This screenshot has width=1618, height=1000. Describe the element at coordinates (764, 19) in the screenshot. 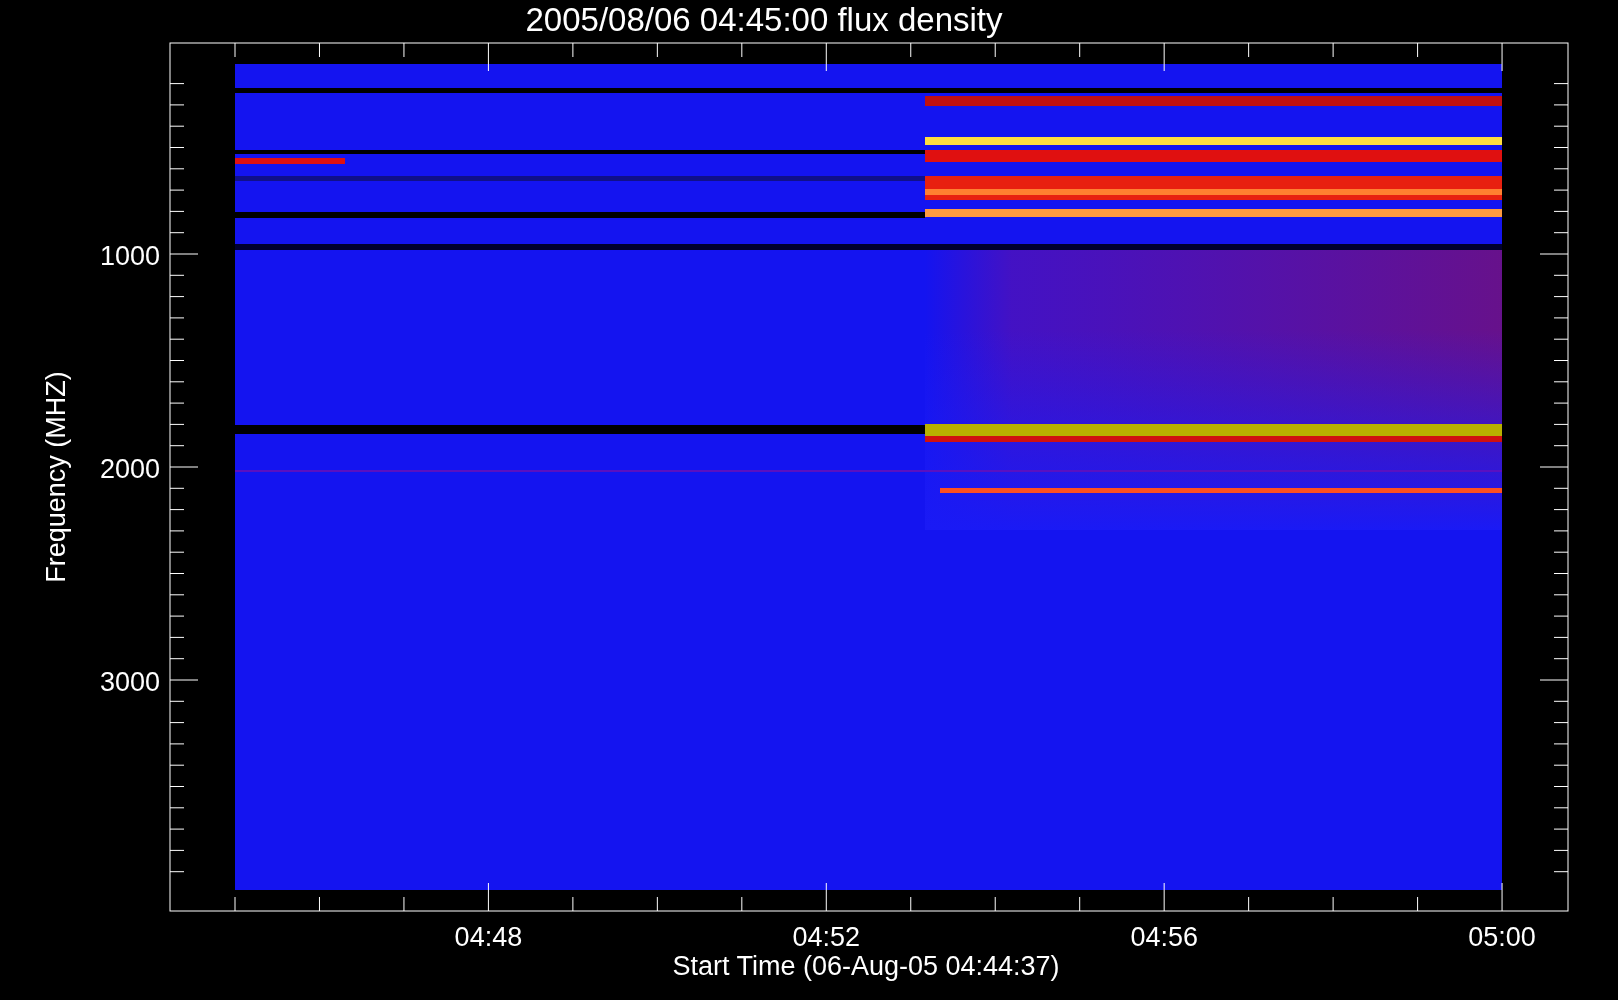

I see `chart-title: 2005/08/06 04:45:00 flux density` at that location.